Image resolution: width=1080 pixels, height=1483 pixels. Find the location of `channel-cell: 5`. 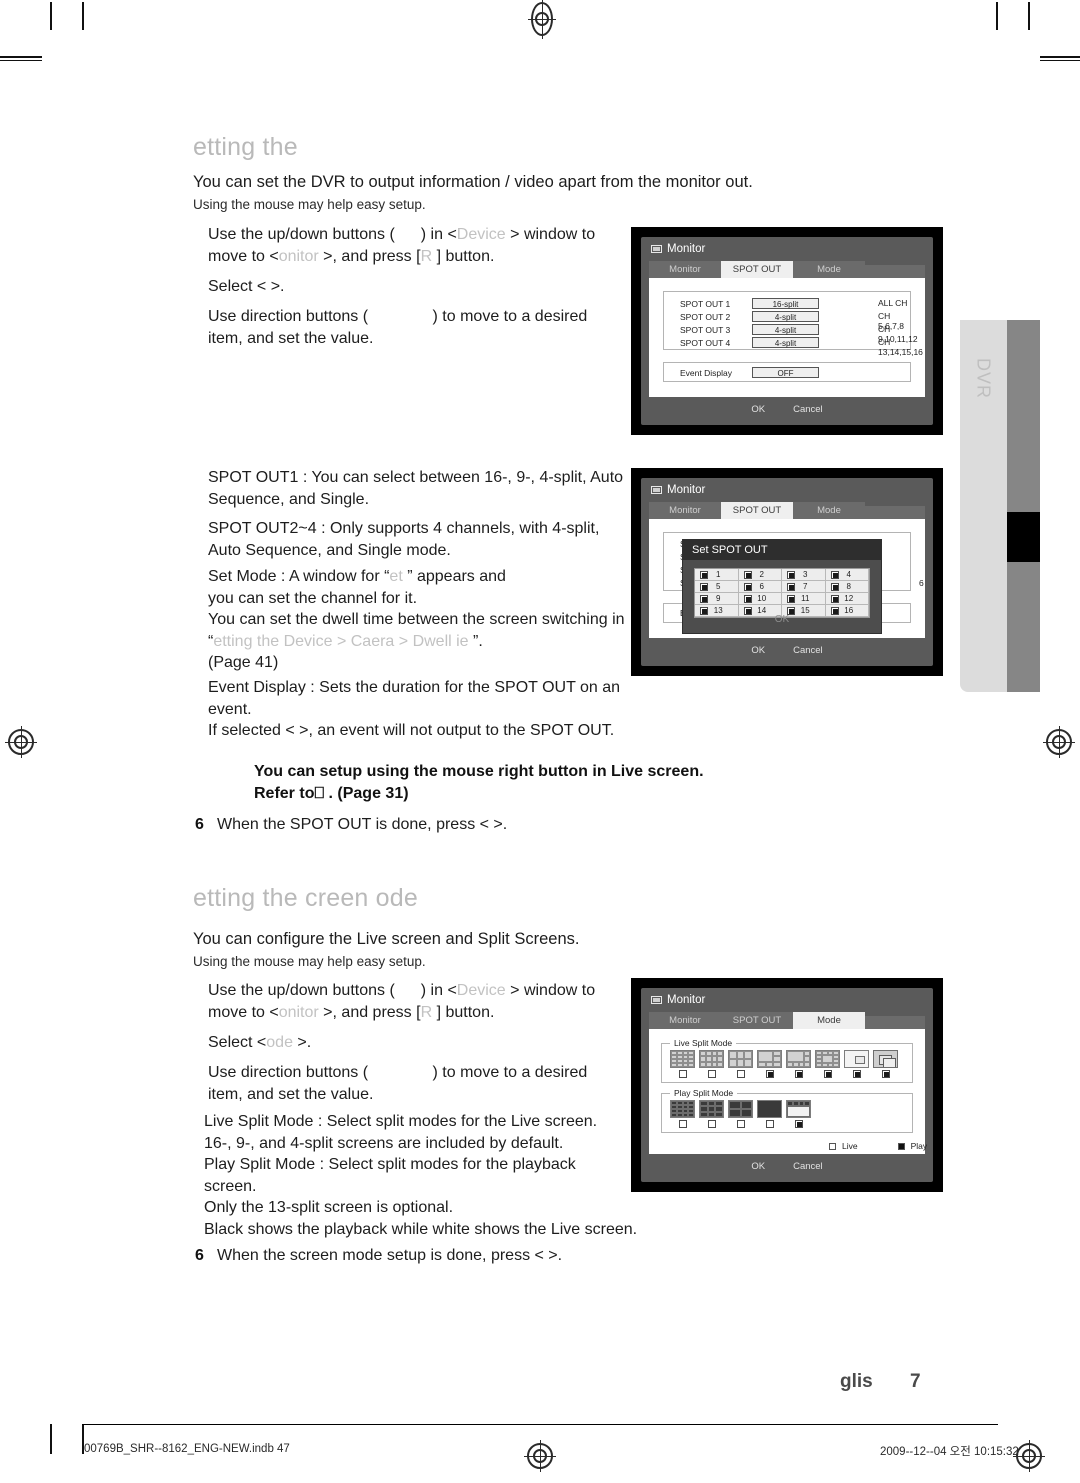

channel-cell: 5 is located at coordinates (717, 587).